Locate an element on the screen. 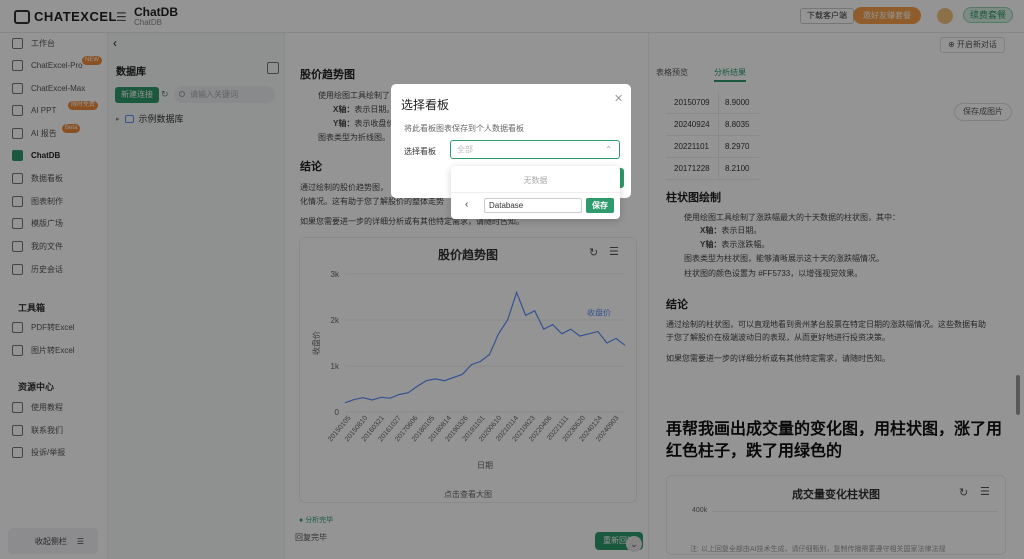 The height and width of the screenshot is (559, 1024). save-board-button: 保存 is located at coordinates (600, 205).